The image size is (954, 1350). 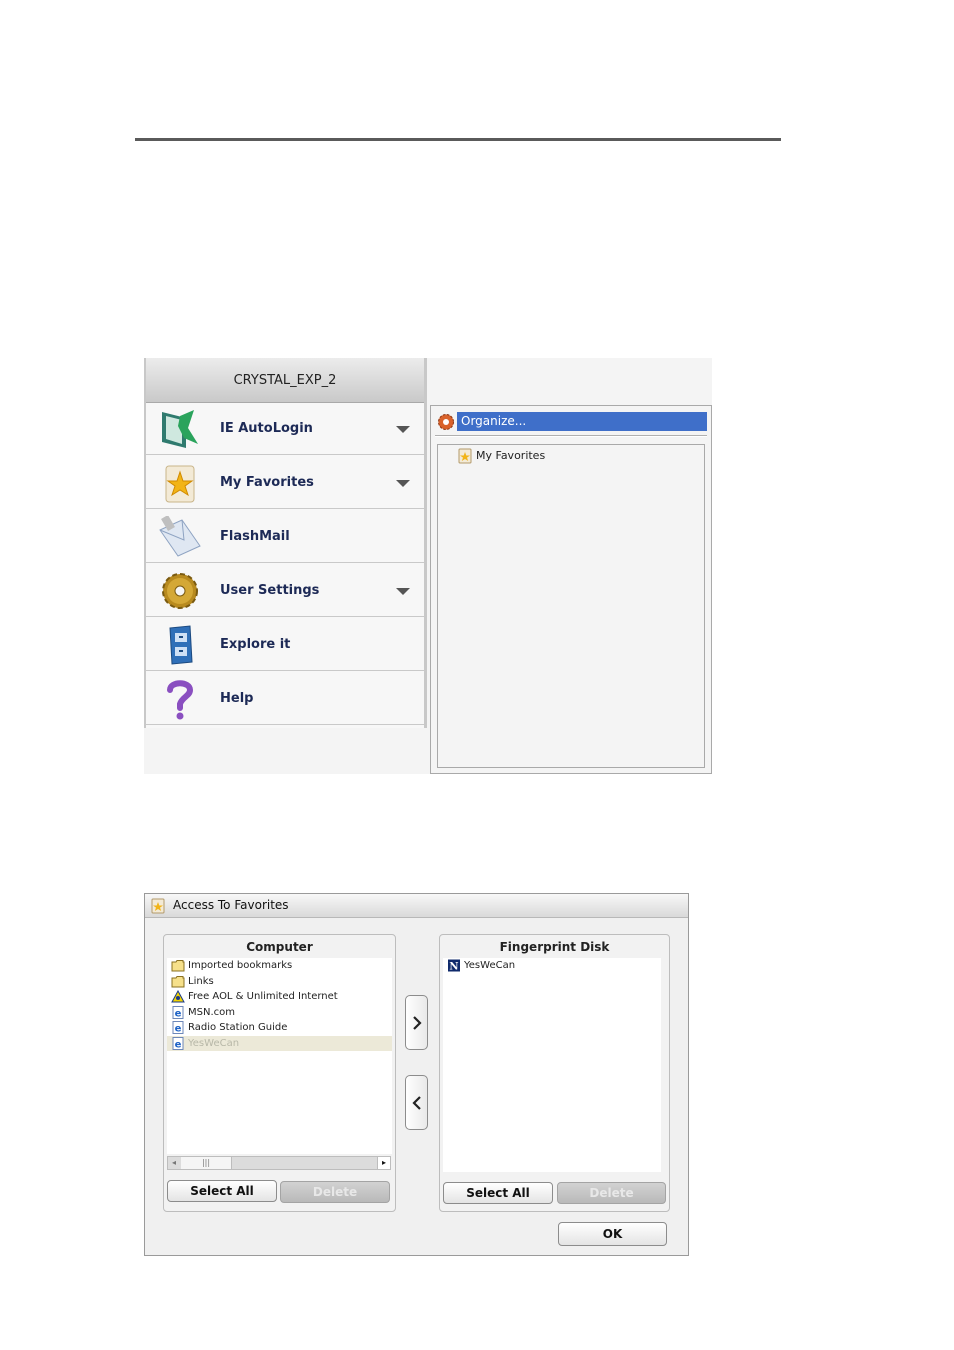 What do you see at coordinates (279, 982) in the screenshot?
I see `list-item: Links` at bounding box center [279, 982].